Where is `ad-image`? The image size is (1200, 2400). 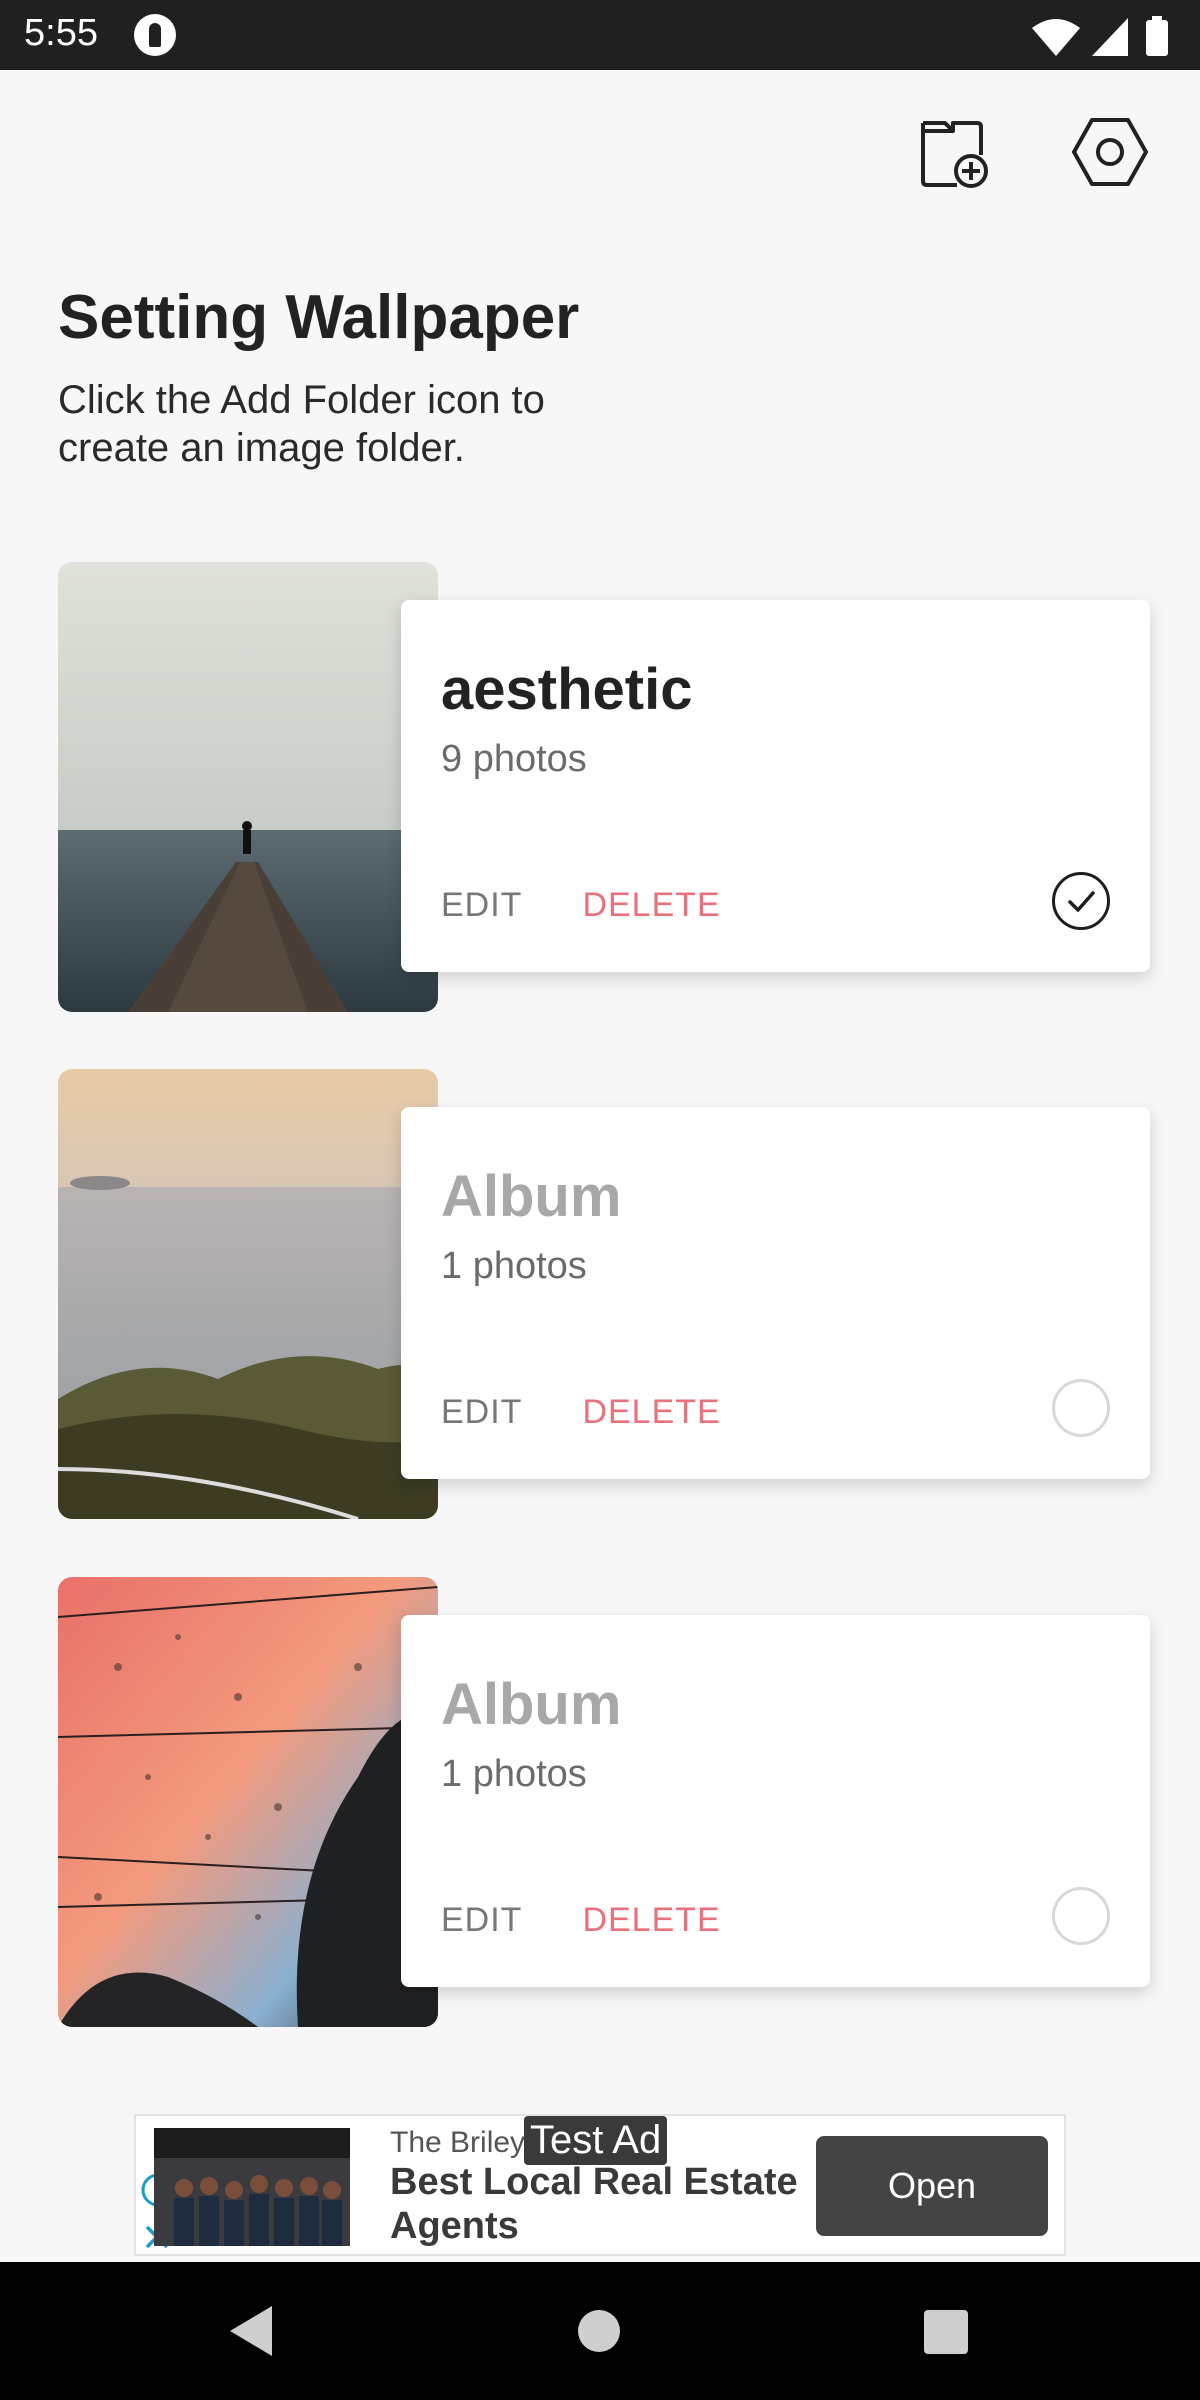 ad-image is located at coordinates (252, 2187).